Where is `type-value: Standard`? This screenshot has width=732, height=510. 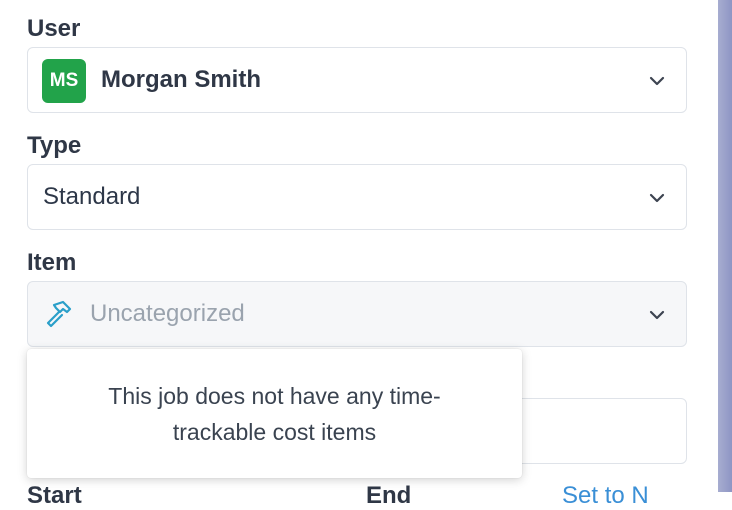
type-value: Standard is located at coordinates (92, 196).